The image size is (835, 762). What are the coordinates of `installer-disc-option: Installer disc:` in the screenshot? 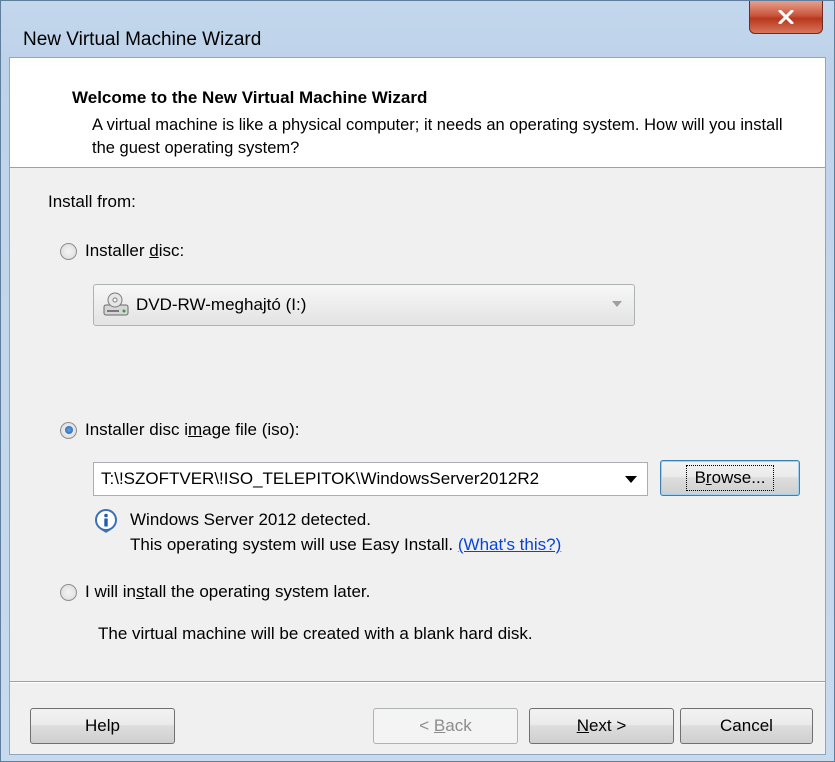 It's located at (122, 251).